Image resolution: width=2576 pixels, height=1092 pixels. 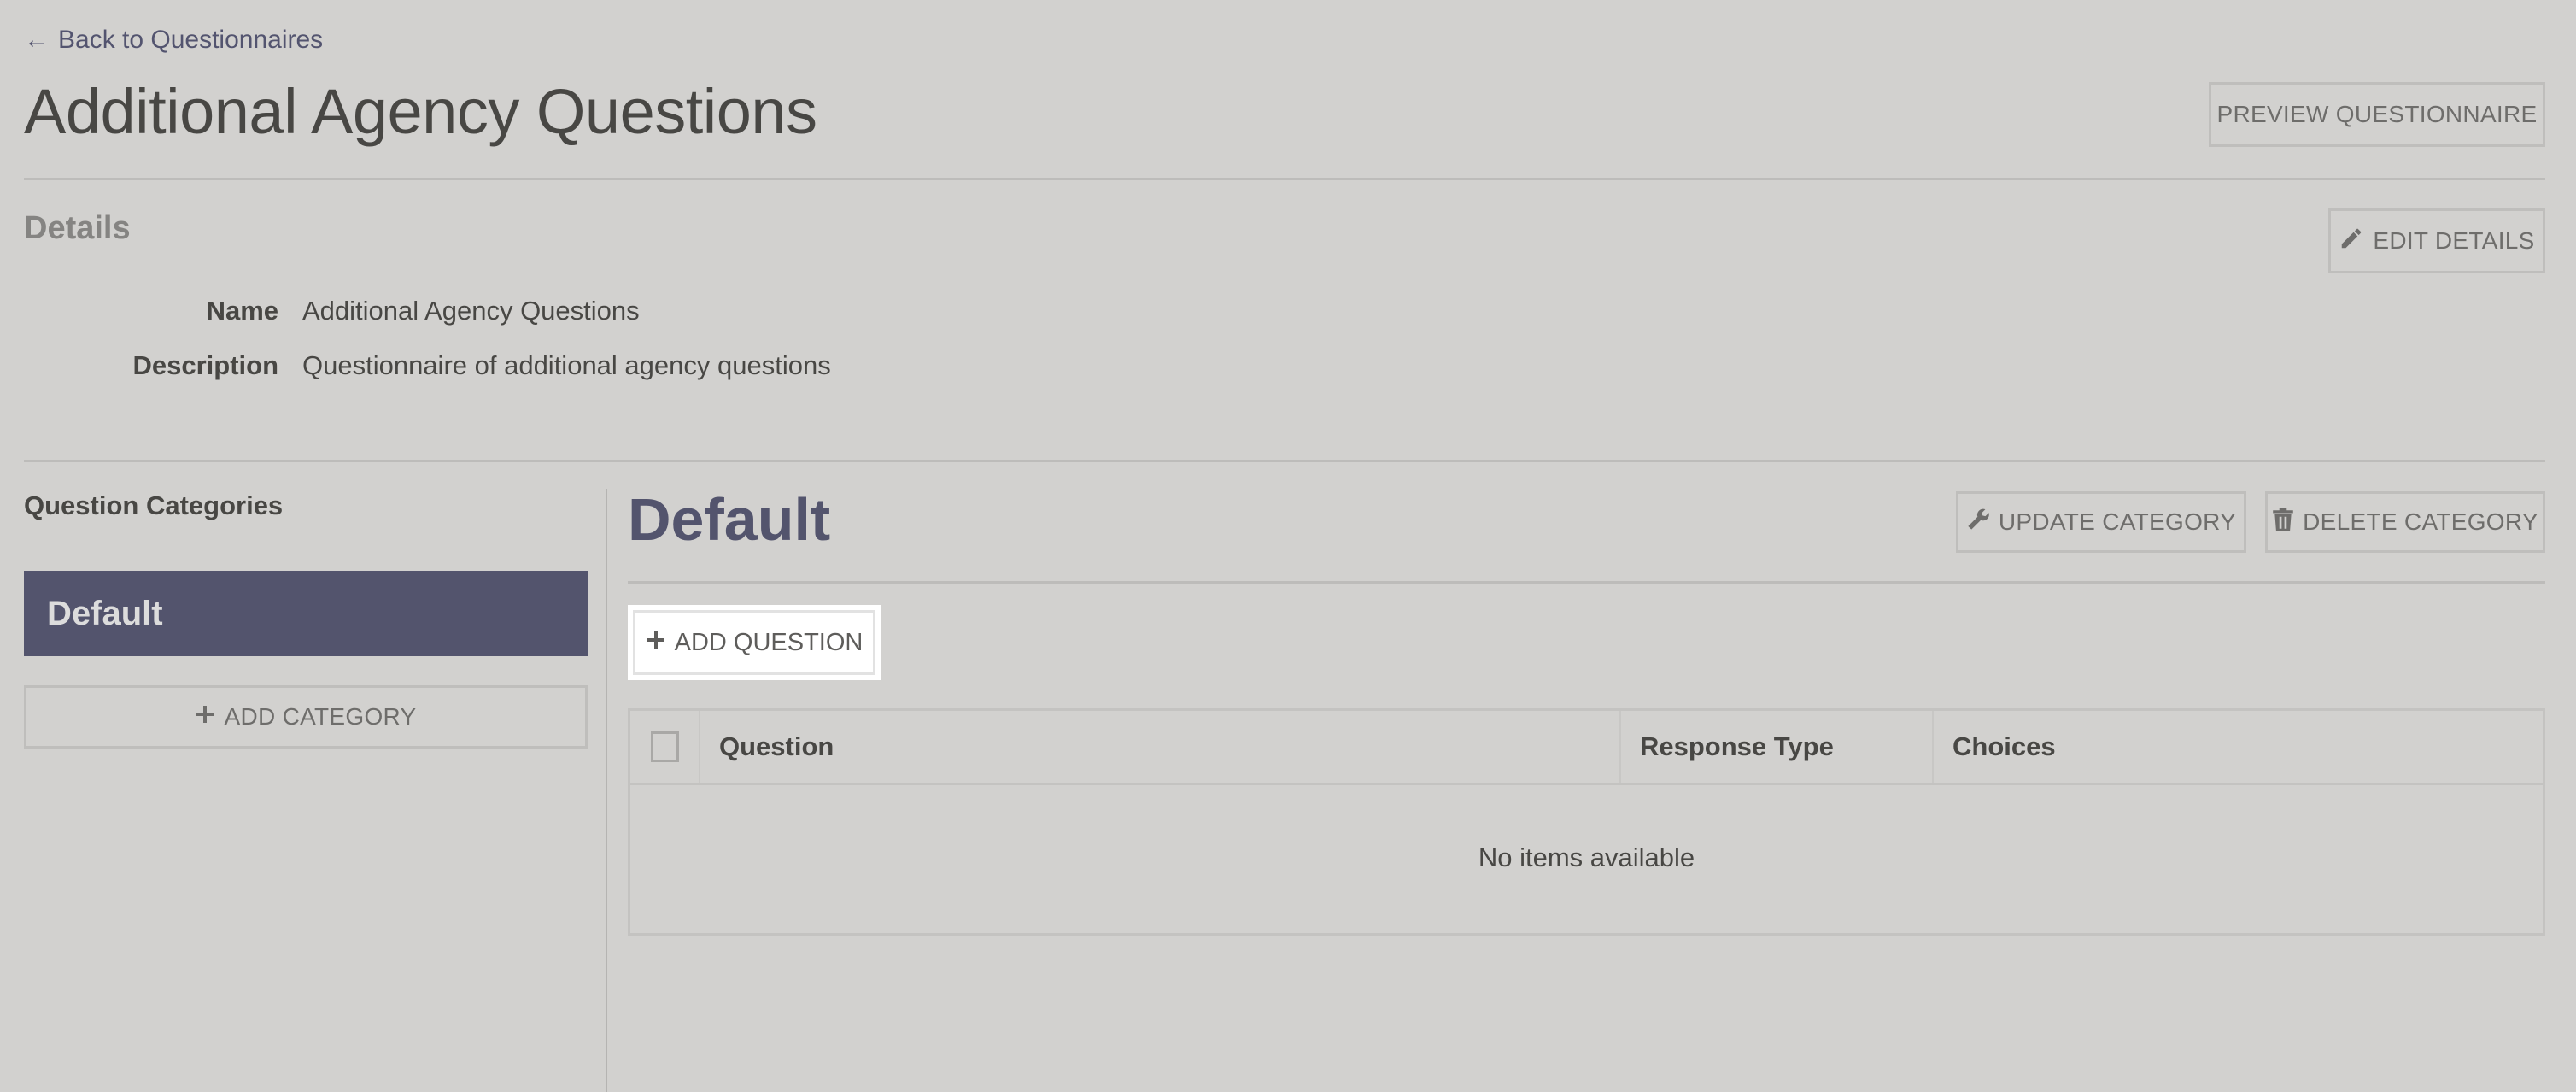 What do you see at coordinates (1160, 747) in the screenshot?
I see `column-header-question: Question` at bounding box center [1160, 747].